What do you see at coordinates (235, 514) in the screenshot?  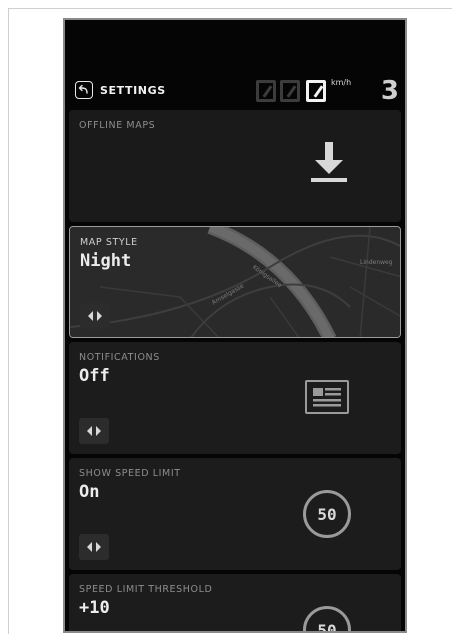 I see `setting-show-speed-limit: SHOW SPEED LIMIT On 50` at bounding box center [235, 514].